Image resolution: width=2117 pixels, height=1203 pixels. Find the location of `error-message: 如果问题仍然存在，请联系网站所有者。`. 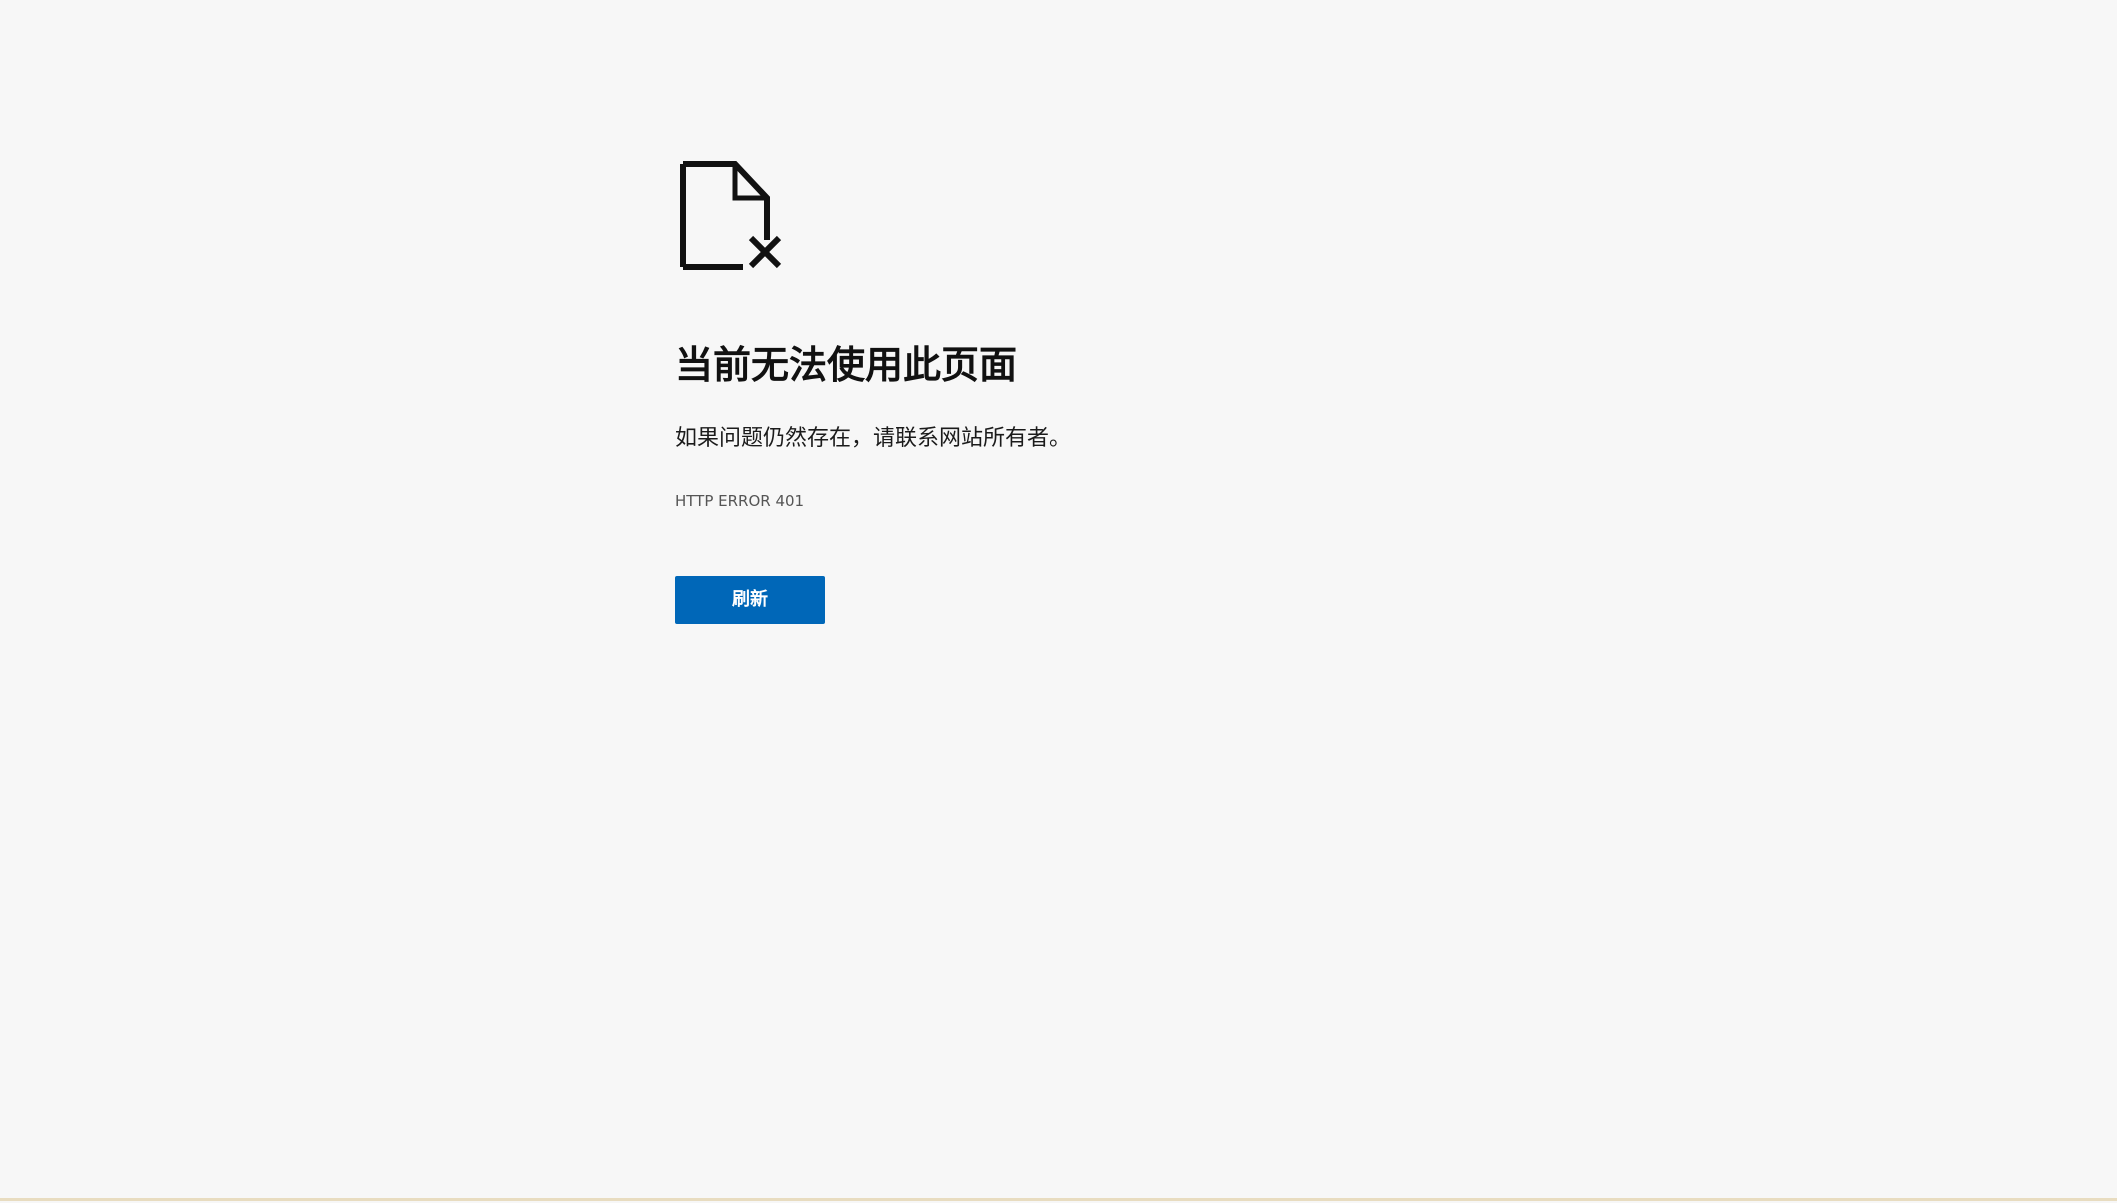

error-message: 如果问题仍然存在，请联系网站所有者。 is located at coordinates (873, 438).